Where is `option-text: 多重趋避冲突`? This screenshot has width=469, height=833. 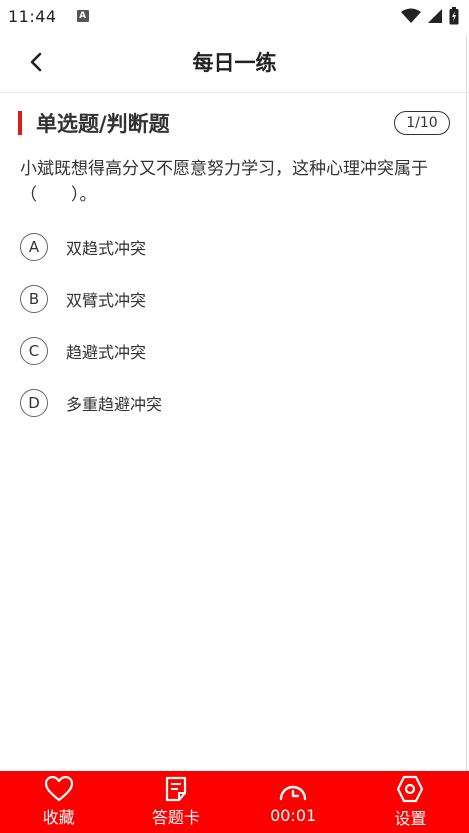 option-text: 多重趋避冲突 is located at coordinates (114, 404).